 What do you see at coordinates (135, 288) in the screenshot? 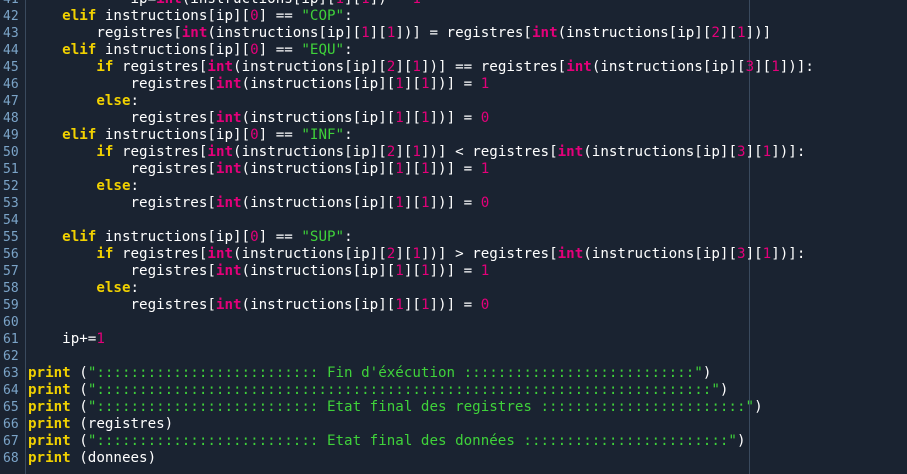
I see `code-token: :` at bounding box center [135, 288].